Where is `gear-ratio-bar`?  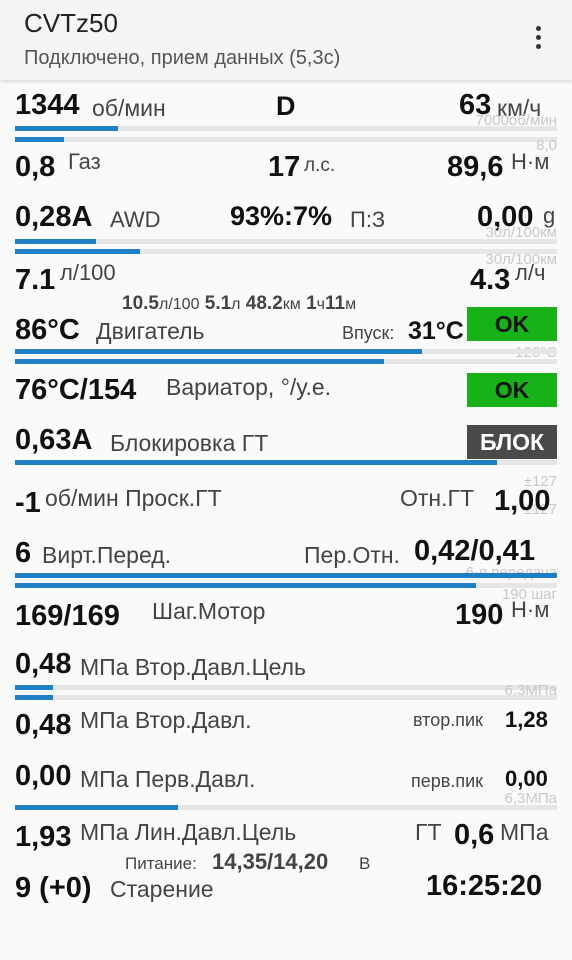
gear-ratio-bar is located at coordinates (286, 585).